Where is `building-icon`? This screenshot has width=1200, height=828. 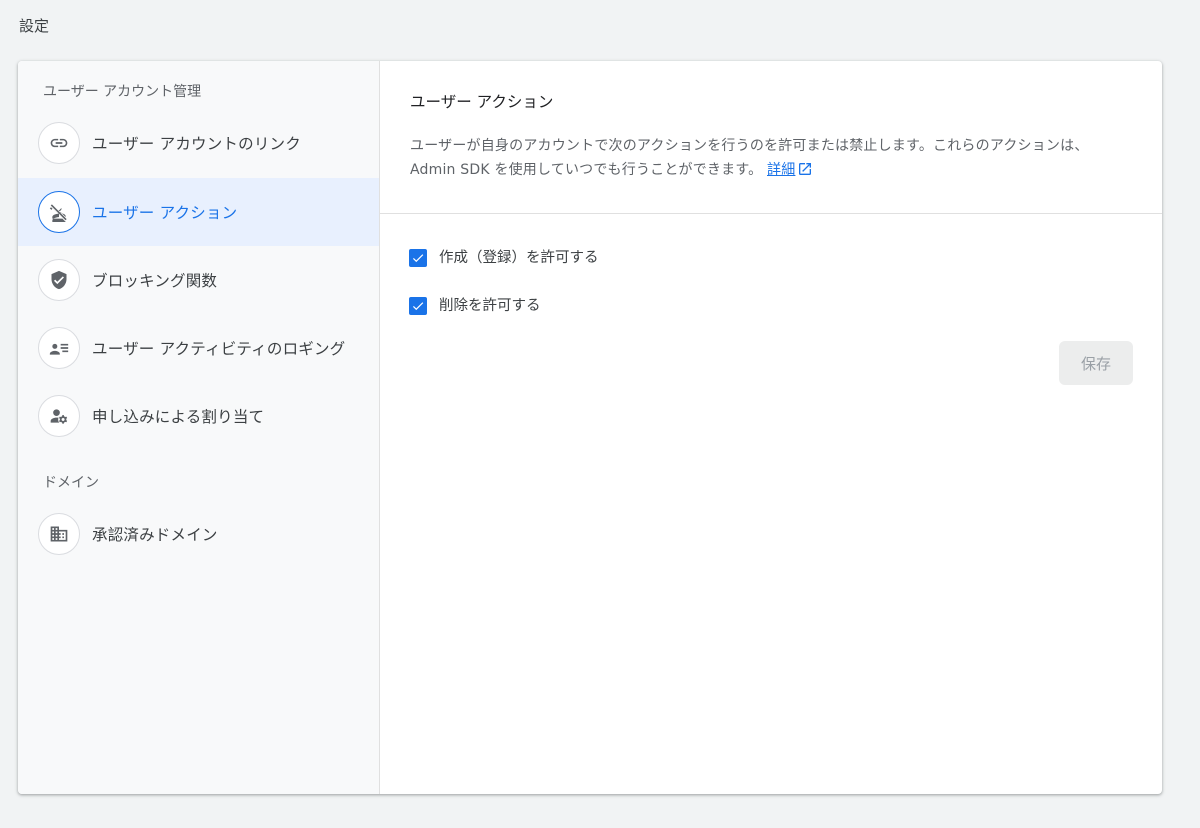 building-icon is located at coordinates (59, 534).